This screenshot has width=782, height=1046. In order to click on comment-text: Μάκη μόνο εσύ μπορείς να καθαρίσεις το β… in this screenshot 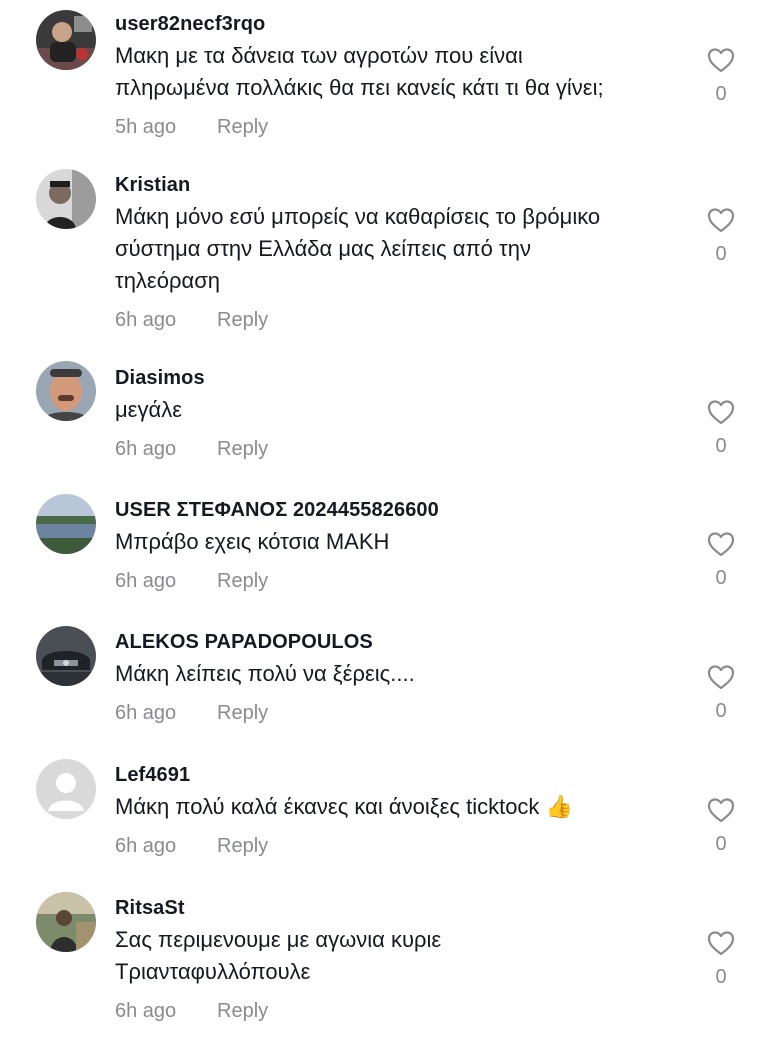, I will do `click(395, 249)`.